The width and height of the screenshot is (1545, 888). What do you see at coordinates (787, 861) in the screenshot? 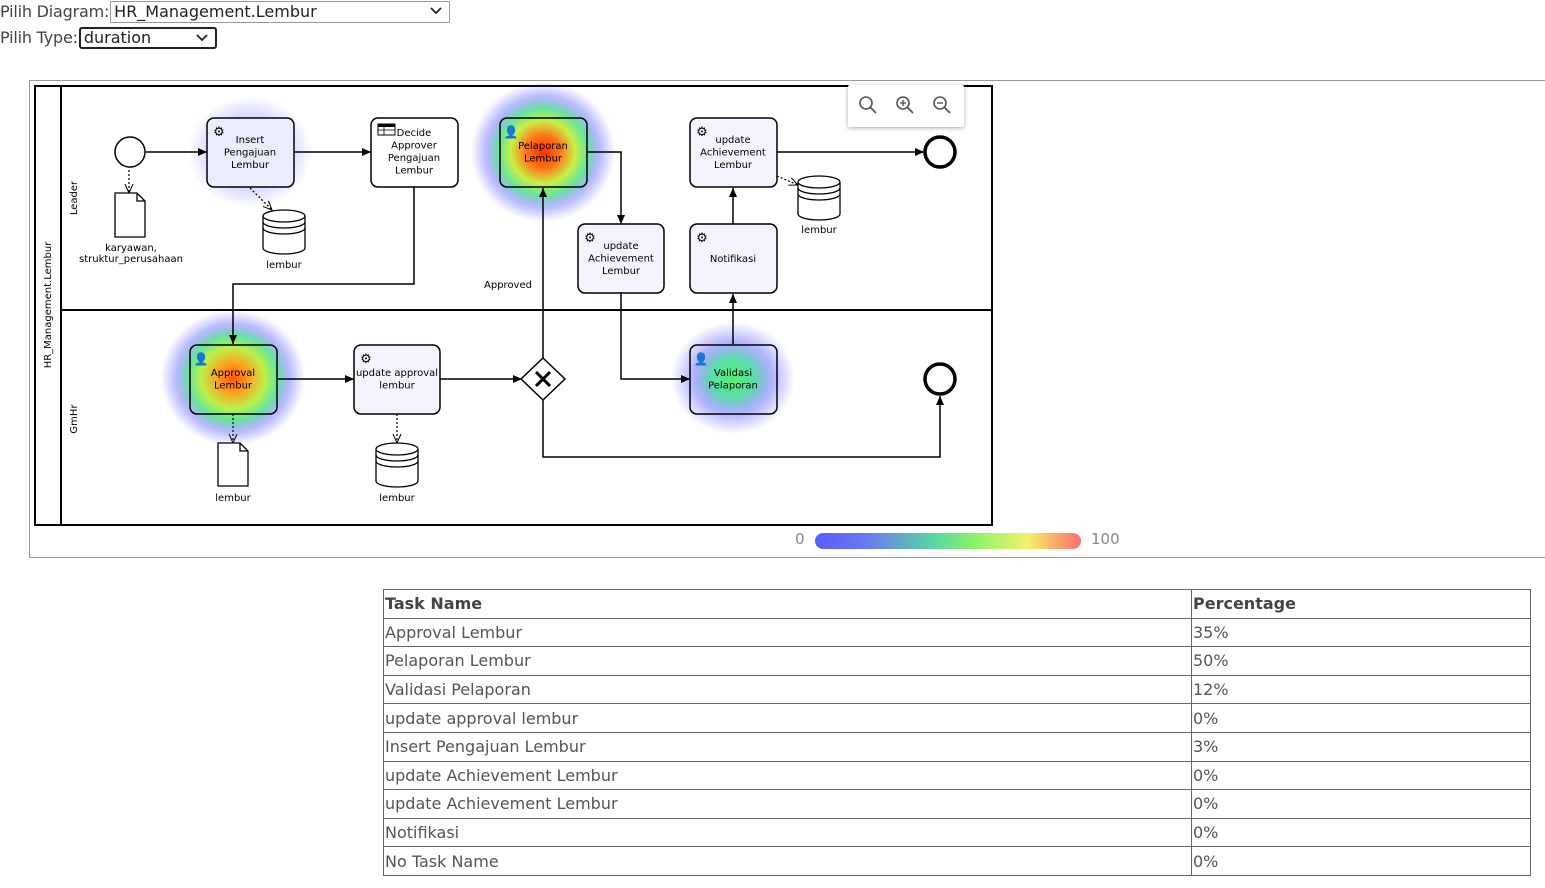
I see `task-name-cell: No Task Name` at bounding box center [787, 861].